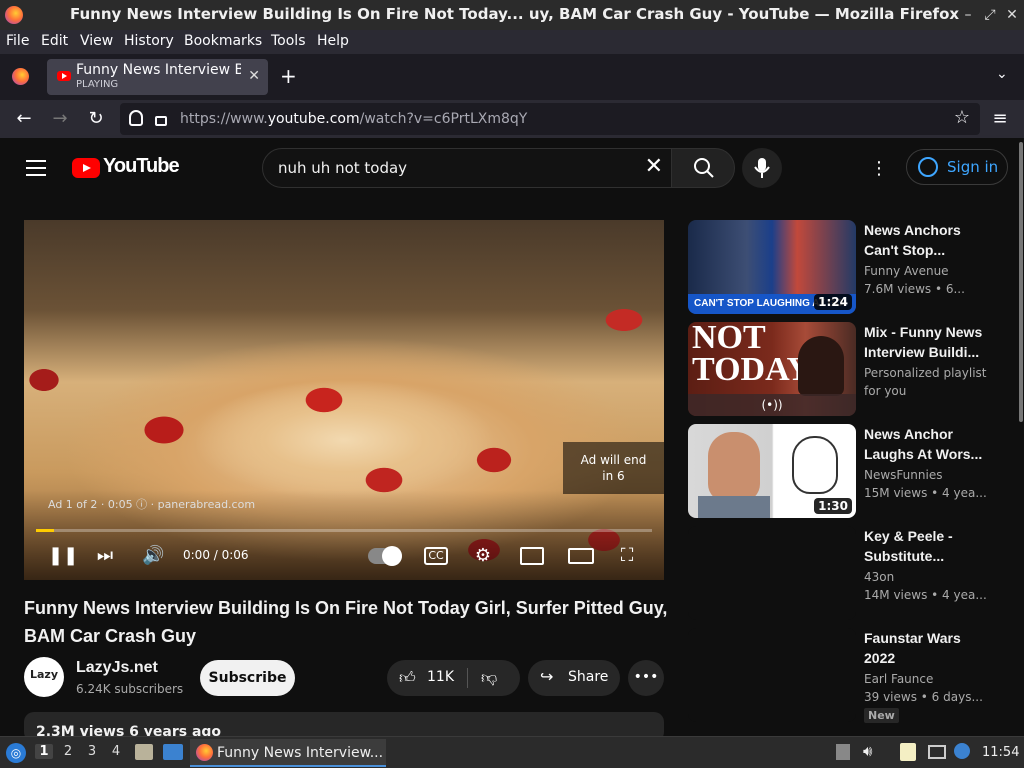 The width and height of the screenshot is (1024, 768). Describe the element at coordinates (20, 76) in the screenshot. I see `firefox-view-icon` at that location.